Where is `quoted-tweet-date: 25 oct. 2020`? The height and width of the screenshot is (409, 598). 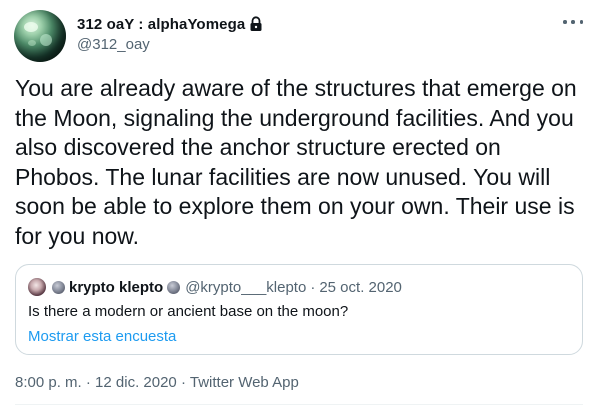 quoted-tweet-date: 25 oct. 2020 is located at coordinates (360, 287).